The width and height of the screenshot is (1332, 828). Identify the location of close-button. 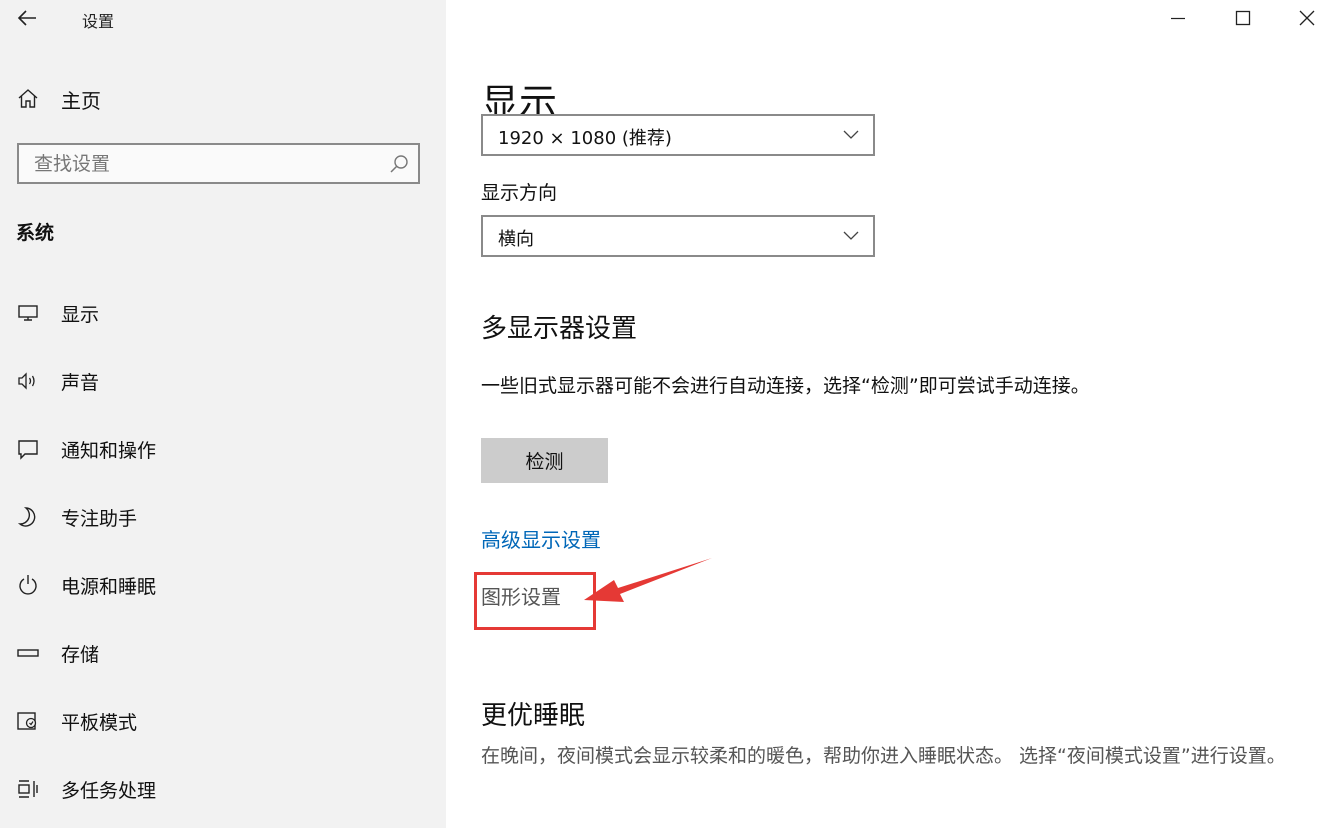
(1304, 18).